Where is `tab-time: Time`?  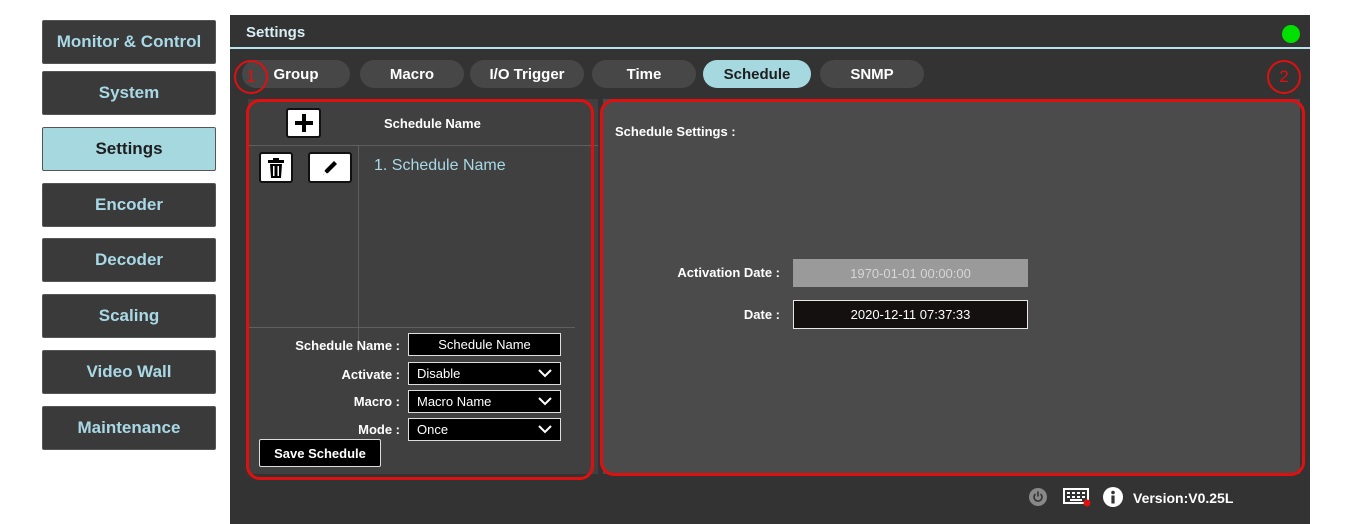
tab-time: Time is located at coordinates (644, 74).